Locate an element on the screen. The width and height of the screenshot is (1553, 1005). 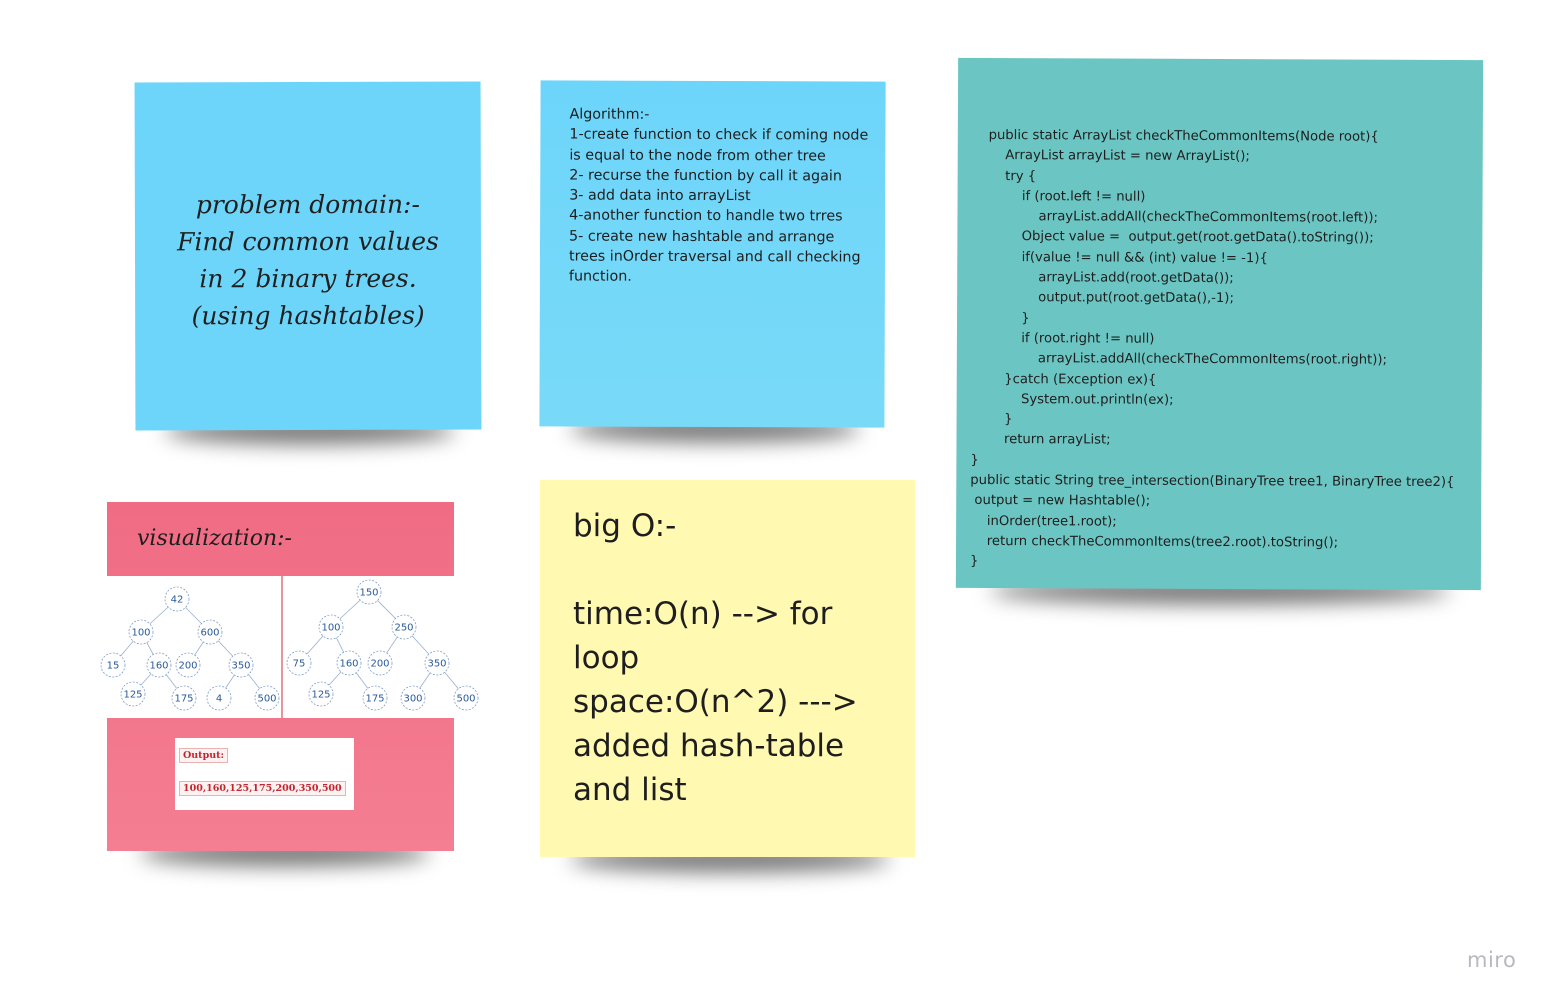
note-line: Algorithm:- is located at coordinates (609, 114).